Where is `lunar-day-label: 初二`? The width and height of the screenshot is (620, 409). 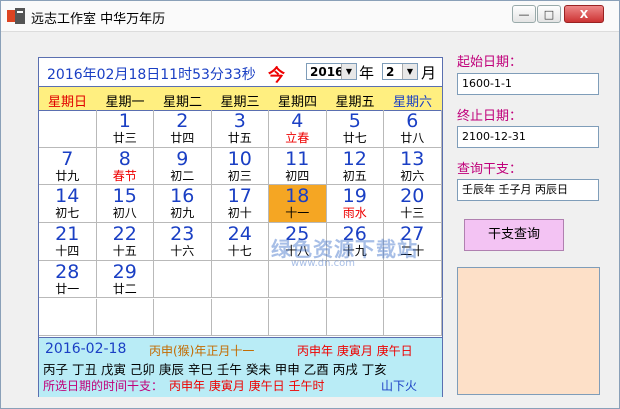 lunar-day-label: 初二 is located at coordinates (182, 175).